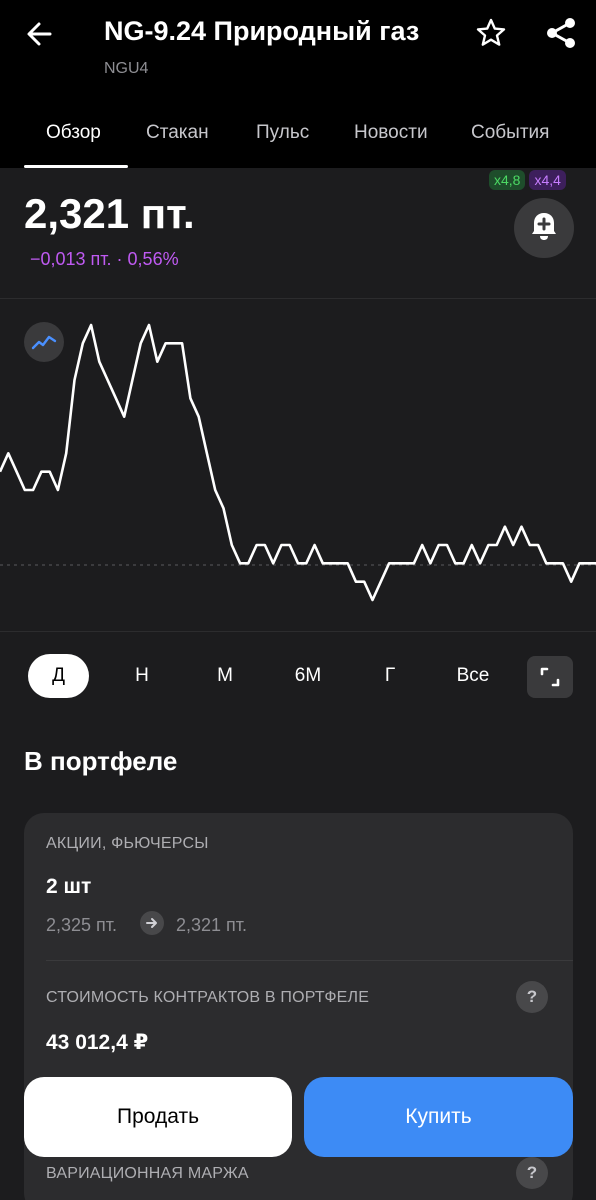  I want to click on page-title: NG-9.24 Природный газ, so click(262, 31).